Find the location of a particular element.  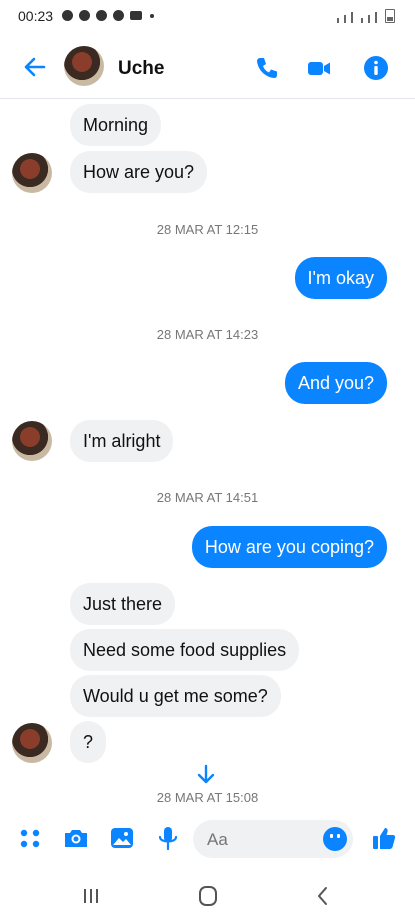

contact-avatar is located at coordinates (84, 66).